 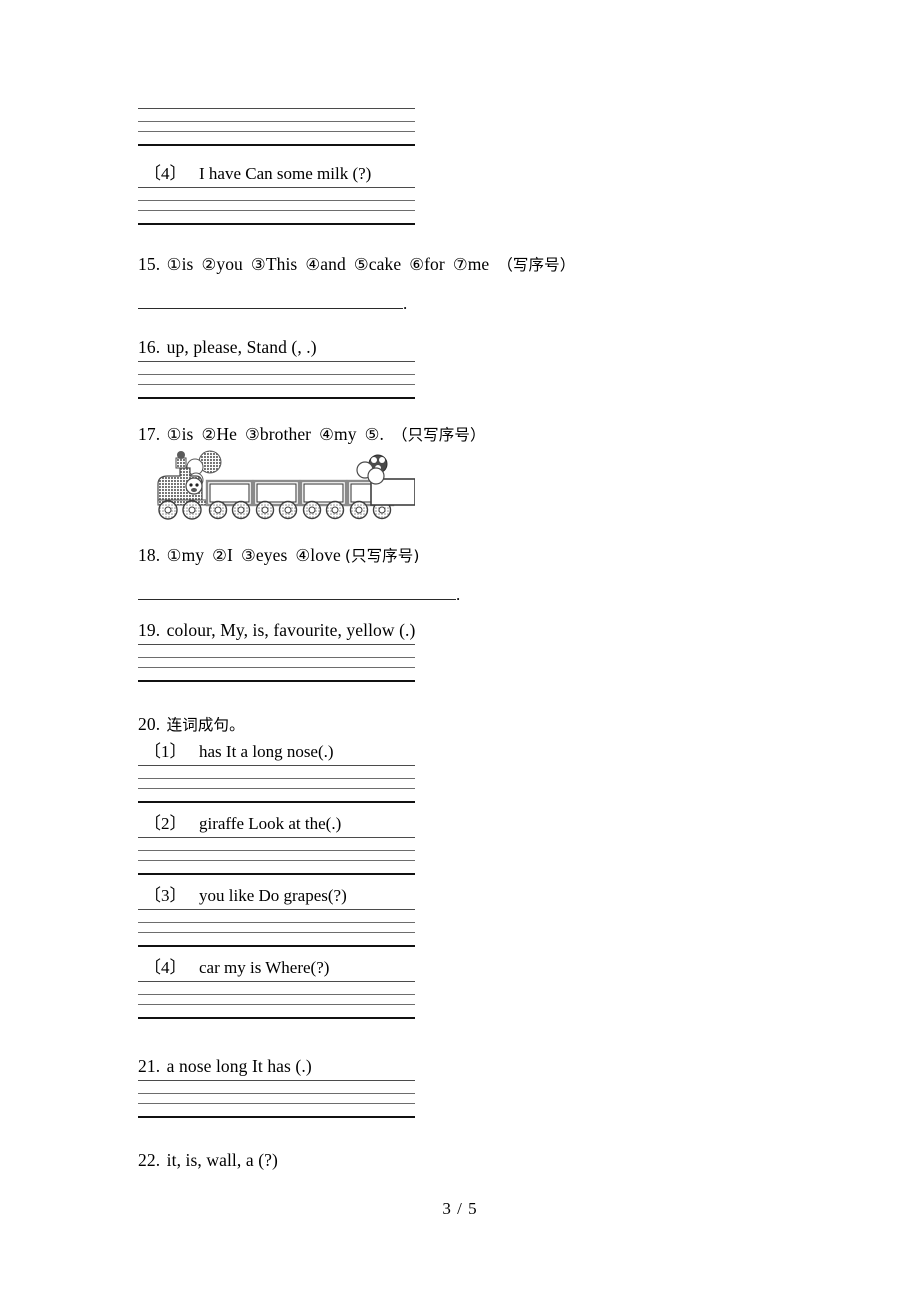 I want to click on writing-staff: 〔3〕 you like Do grapes(?), so click(x=276, y=914).